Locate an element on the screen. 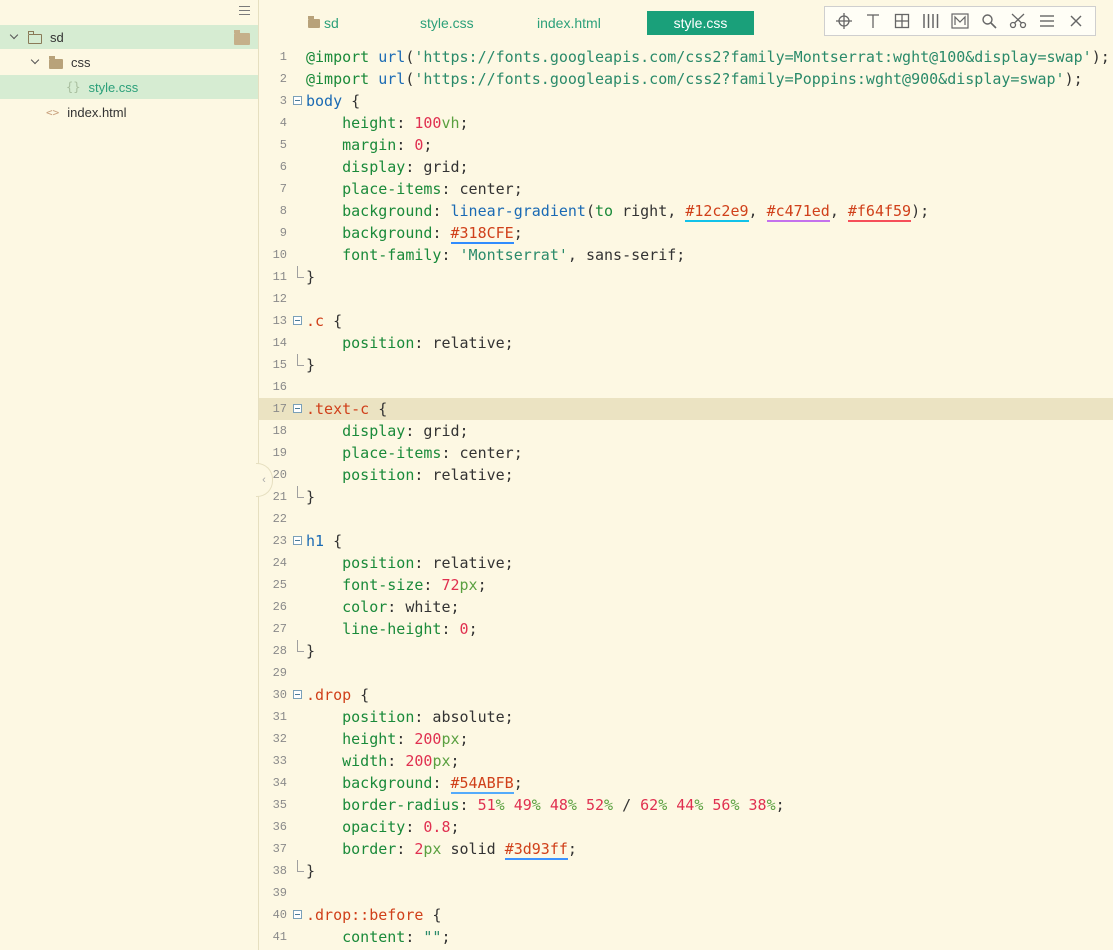 Image resolution: width=1113 pixels, height=950 pixels. code-line: 22 is located at coordinates (686, 519).